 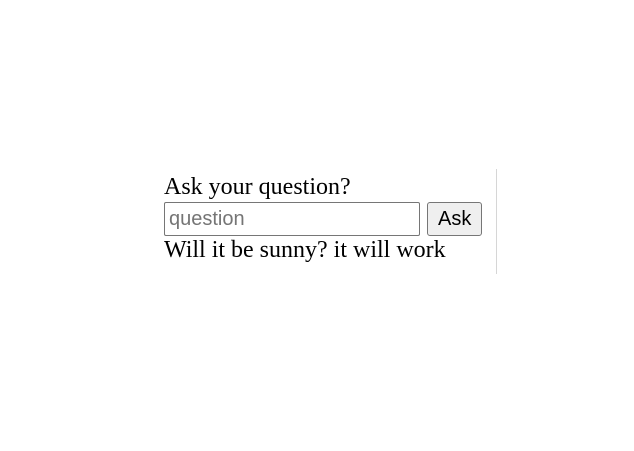 What do you see at coordinates (455, 219) in the screenshot?
I see `ask-button: Ask` at bounding box center [455, 219].